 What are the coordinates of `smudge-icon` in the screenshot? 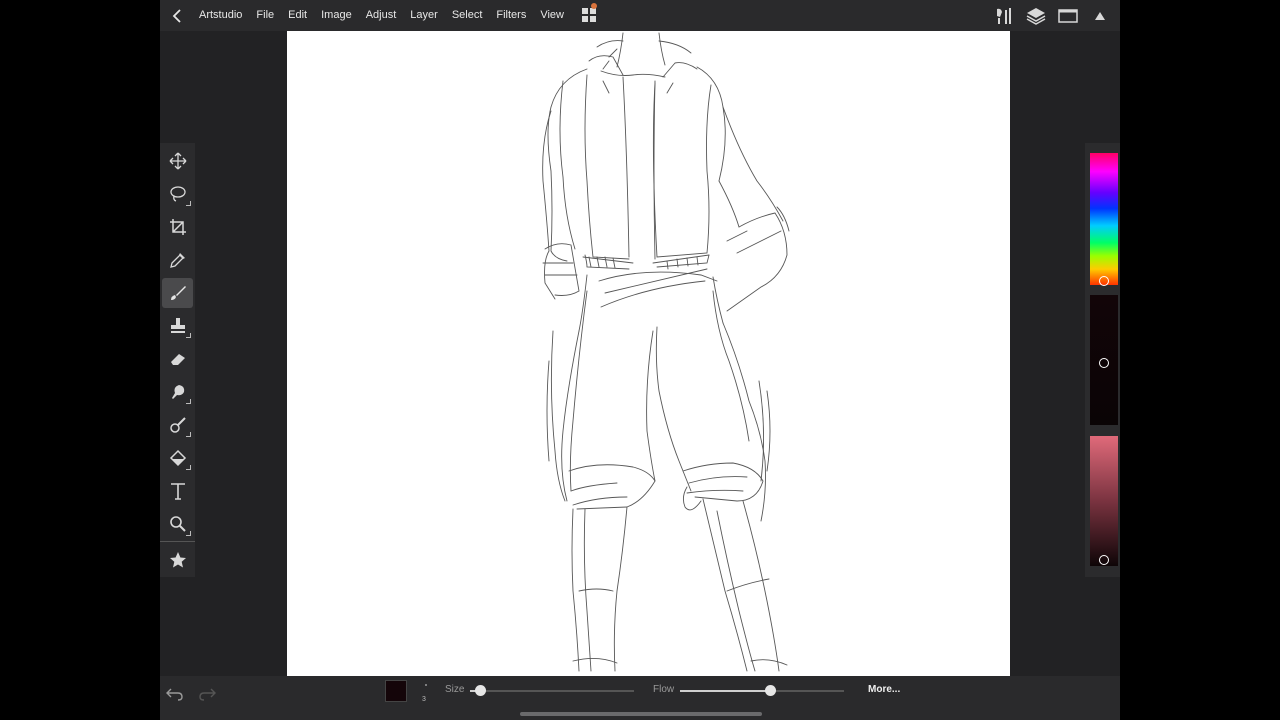 It's located at (177, 392).